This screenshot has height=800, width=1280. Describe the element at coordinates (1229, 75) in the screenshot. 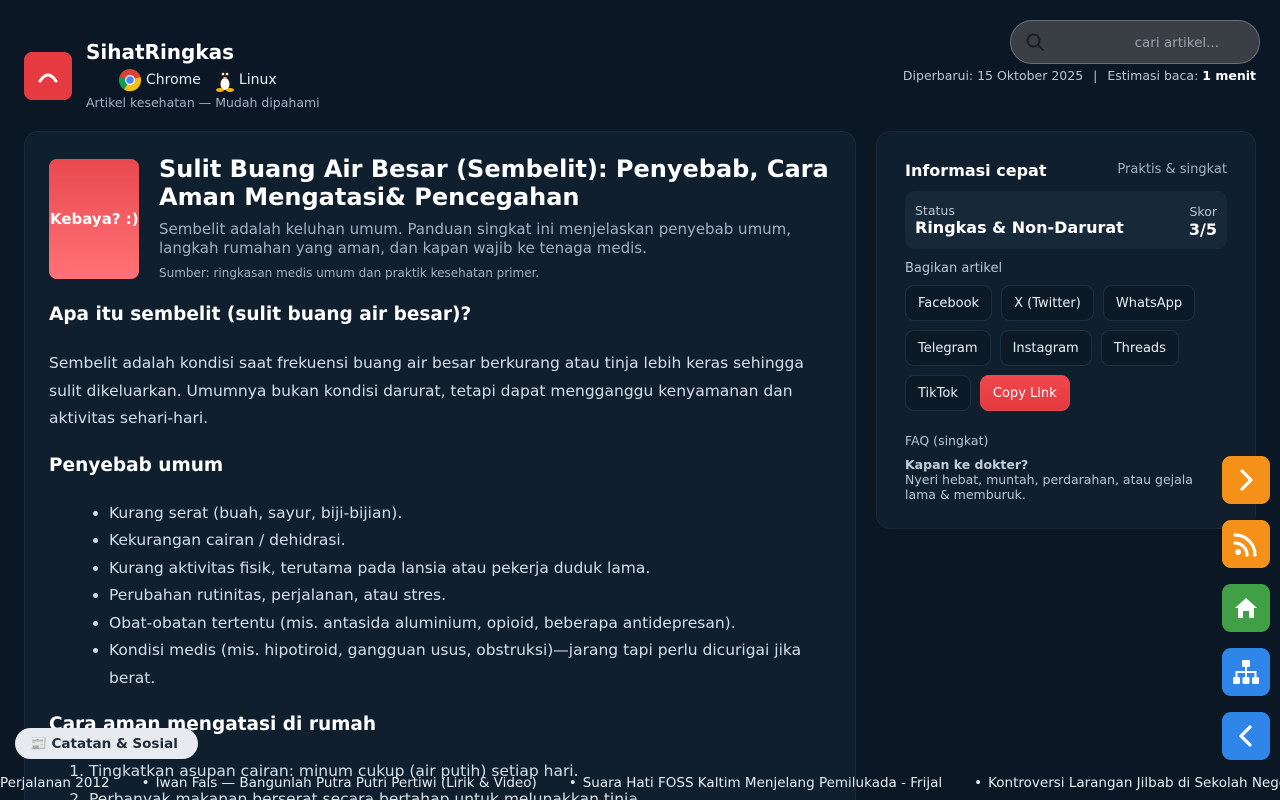

I see `read-time-value: 1 menit` at that location.